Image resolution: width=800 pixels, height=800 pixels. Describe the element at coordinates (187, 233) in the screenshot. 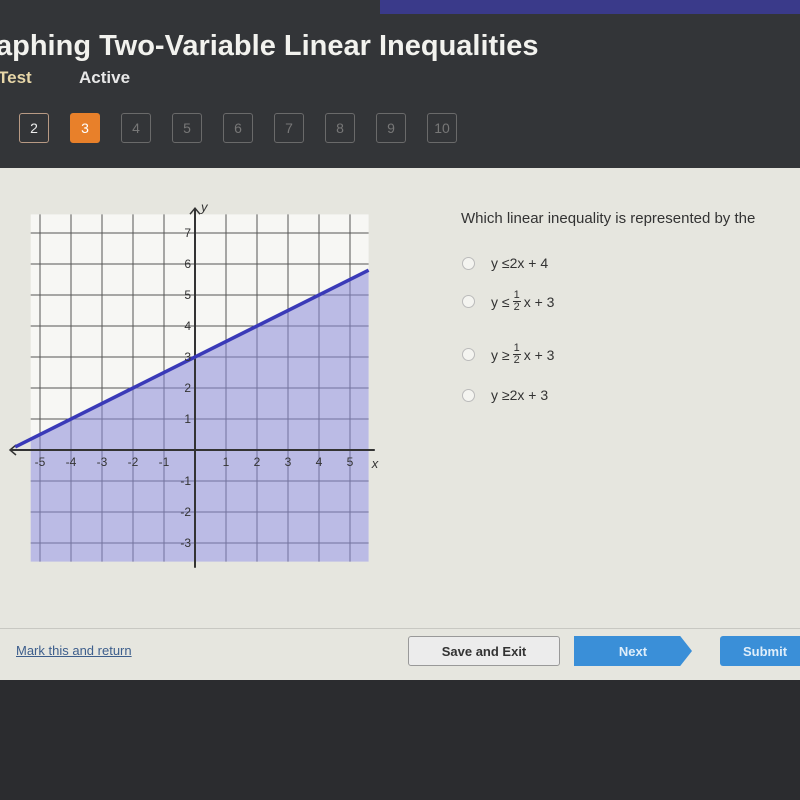

I see `y-tick-label: 7` at that location.